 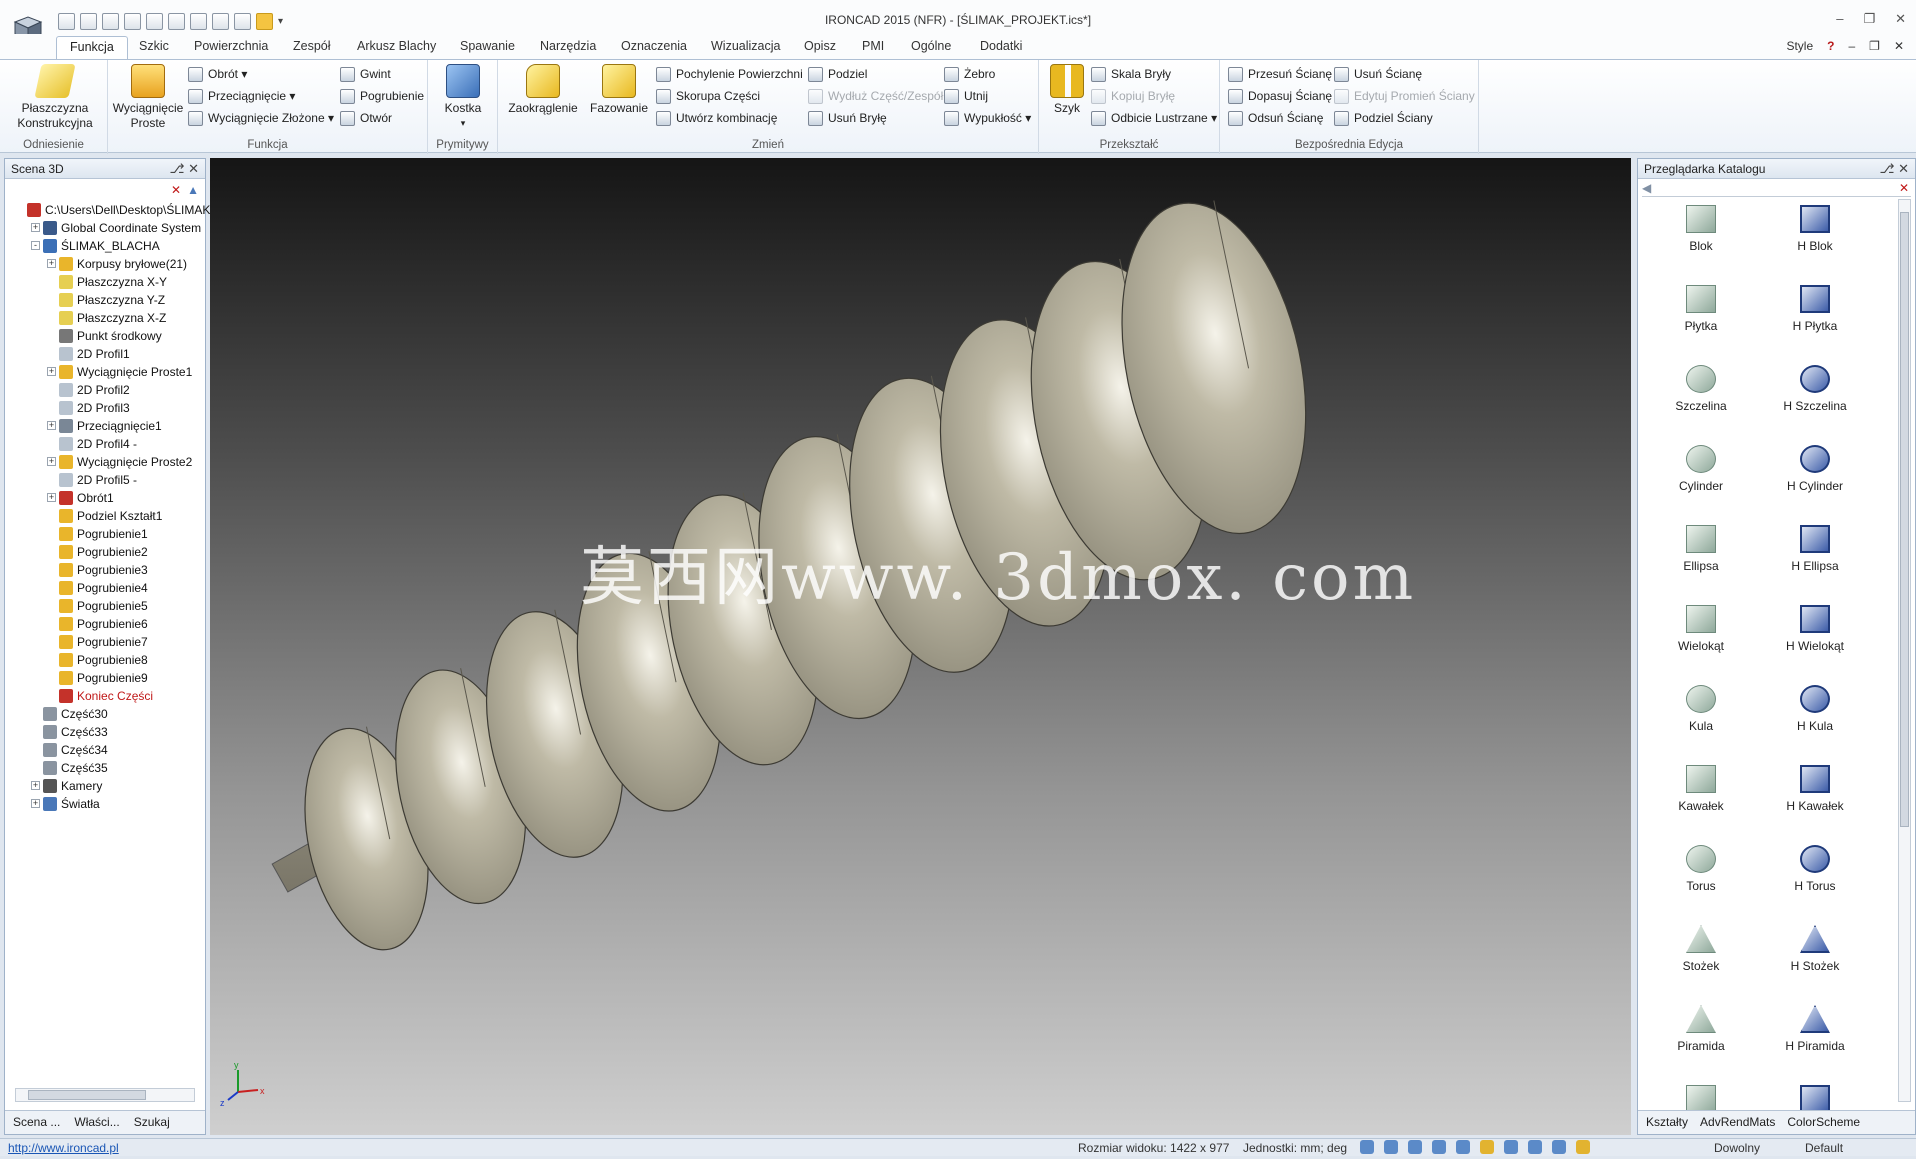 What do you see at coordinates (1815, 479) in the screenshot?
I see `catalog-item: H Cylinder` at bounding box center [1815, 479].